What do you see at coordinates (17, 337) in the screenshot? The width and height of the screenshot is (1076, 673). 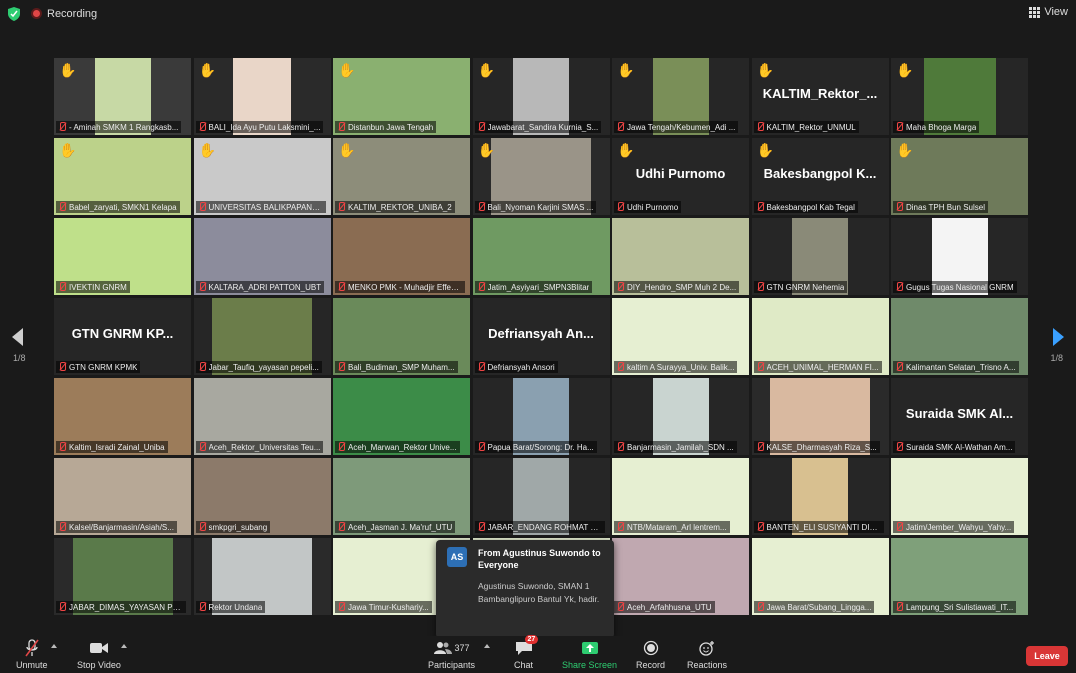 I see `previous-page-icon` at bounding box center [17, 337].